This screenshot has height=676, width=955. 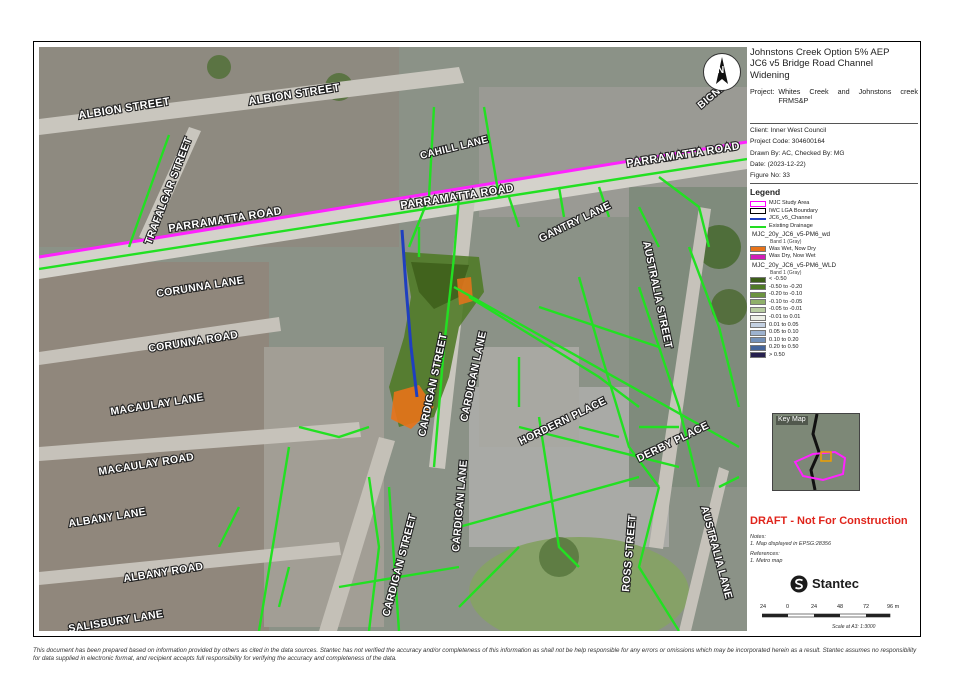 What do you see at coordinates (765, 192) in the screenshot?
I see `legend-title: Legend` at bounding box center [765, 192].